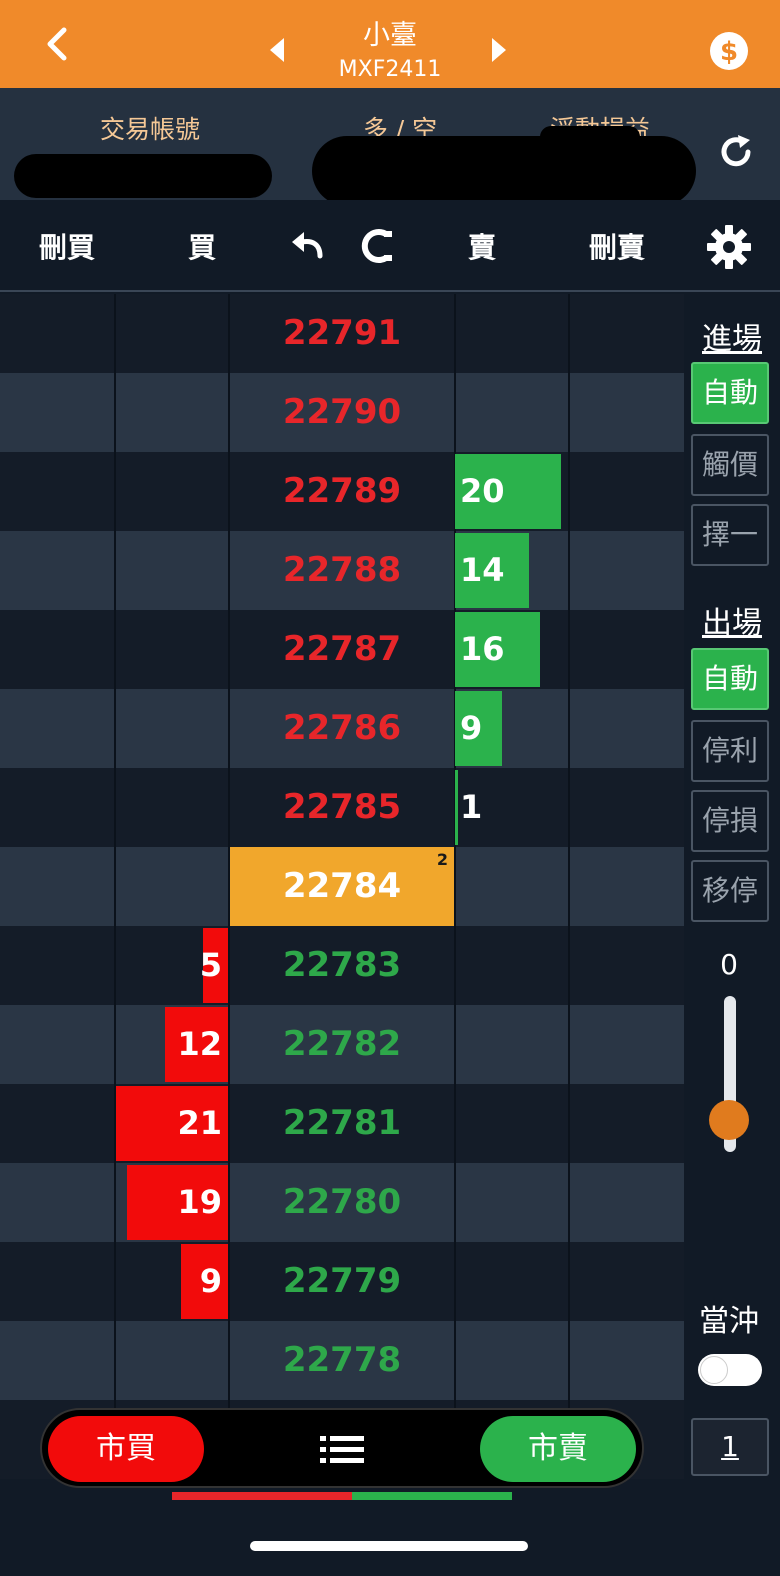 The height and width of the screenshot is (1576, 780). Describe the element at coordinates (730, 751) in the screenshot. I see `take-profit-button: 停利` at that location.